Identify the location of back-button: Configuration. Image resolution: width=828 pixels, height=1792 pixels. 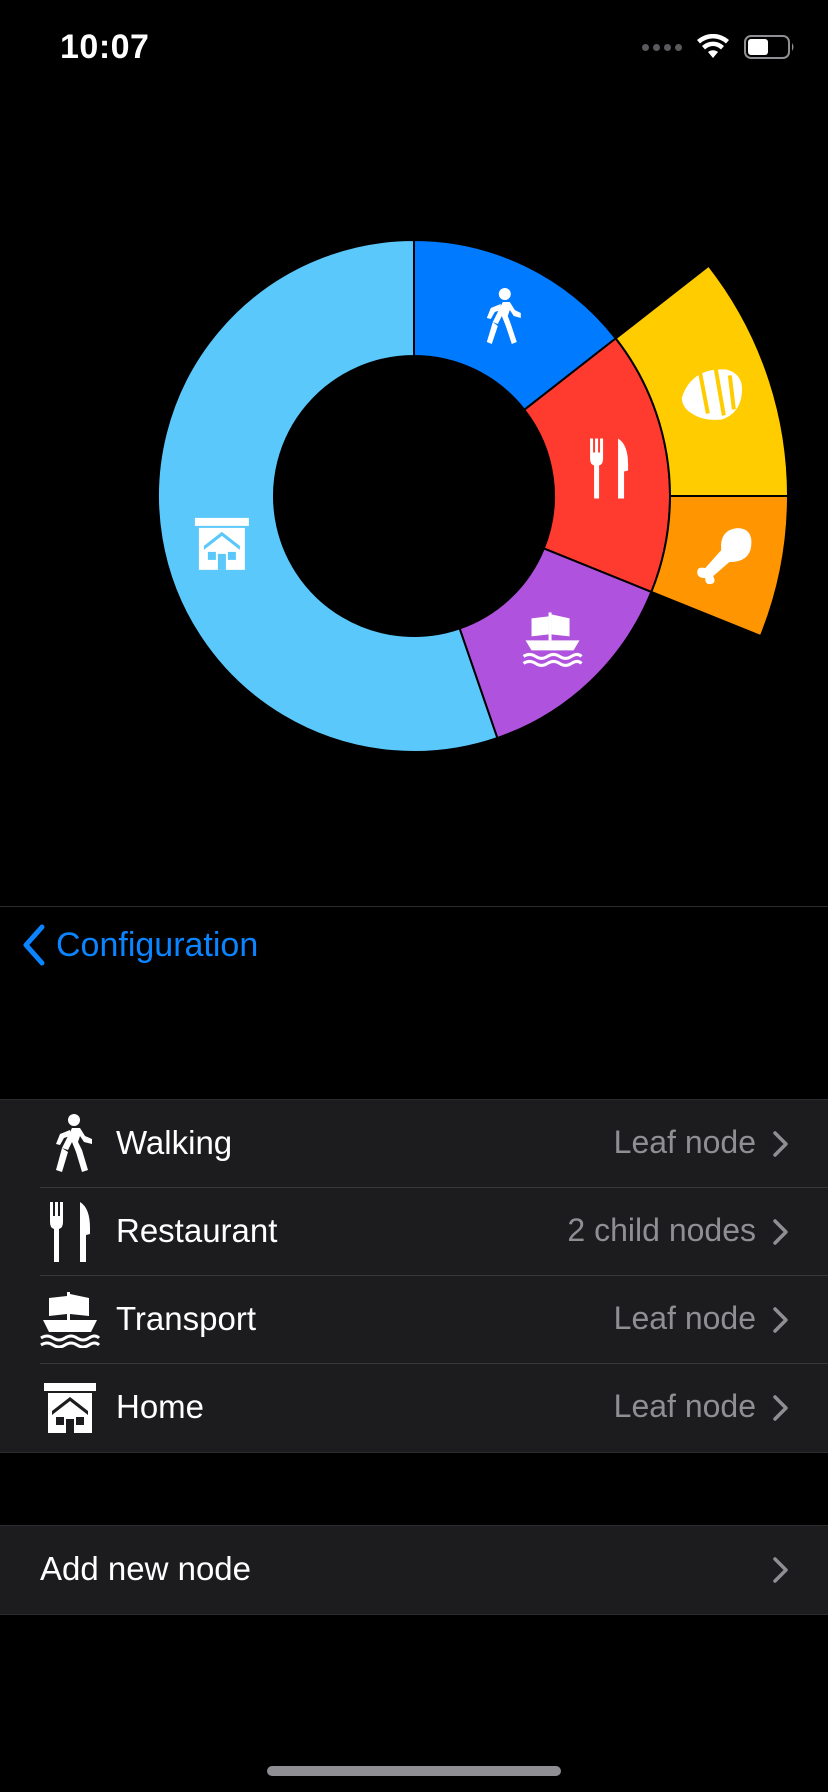
(140, 945).